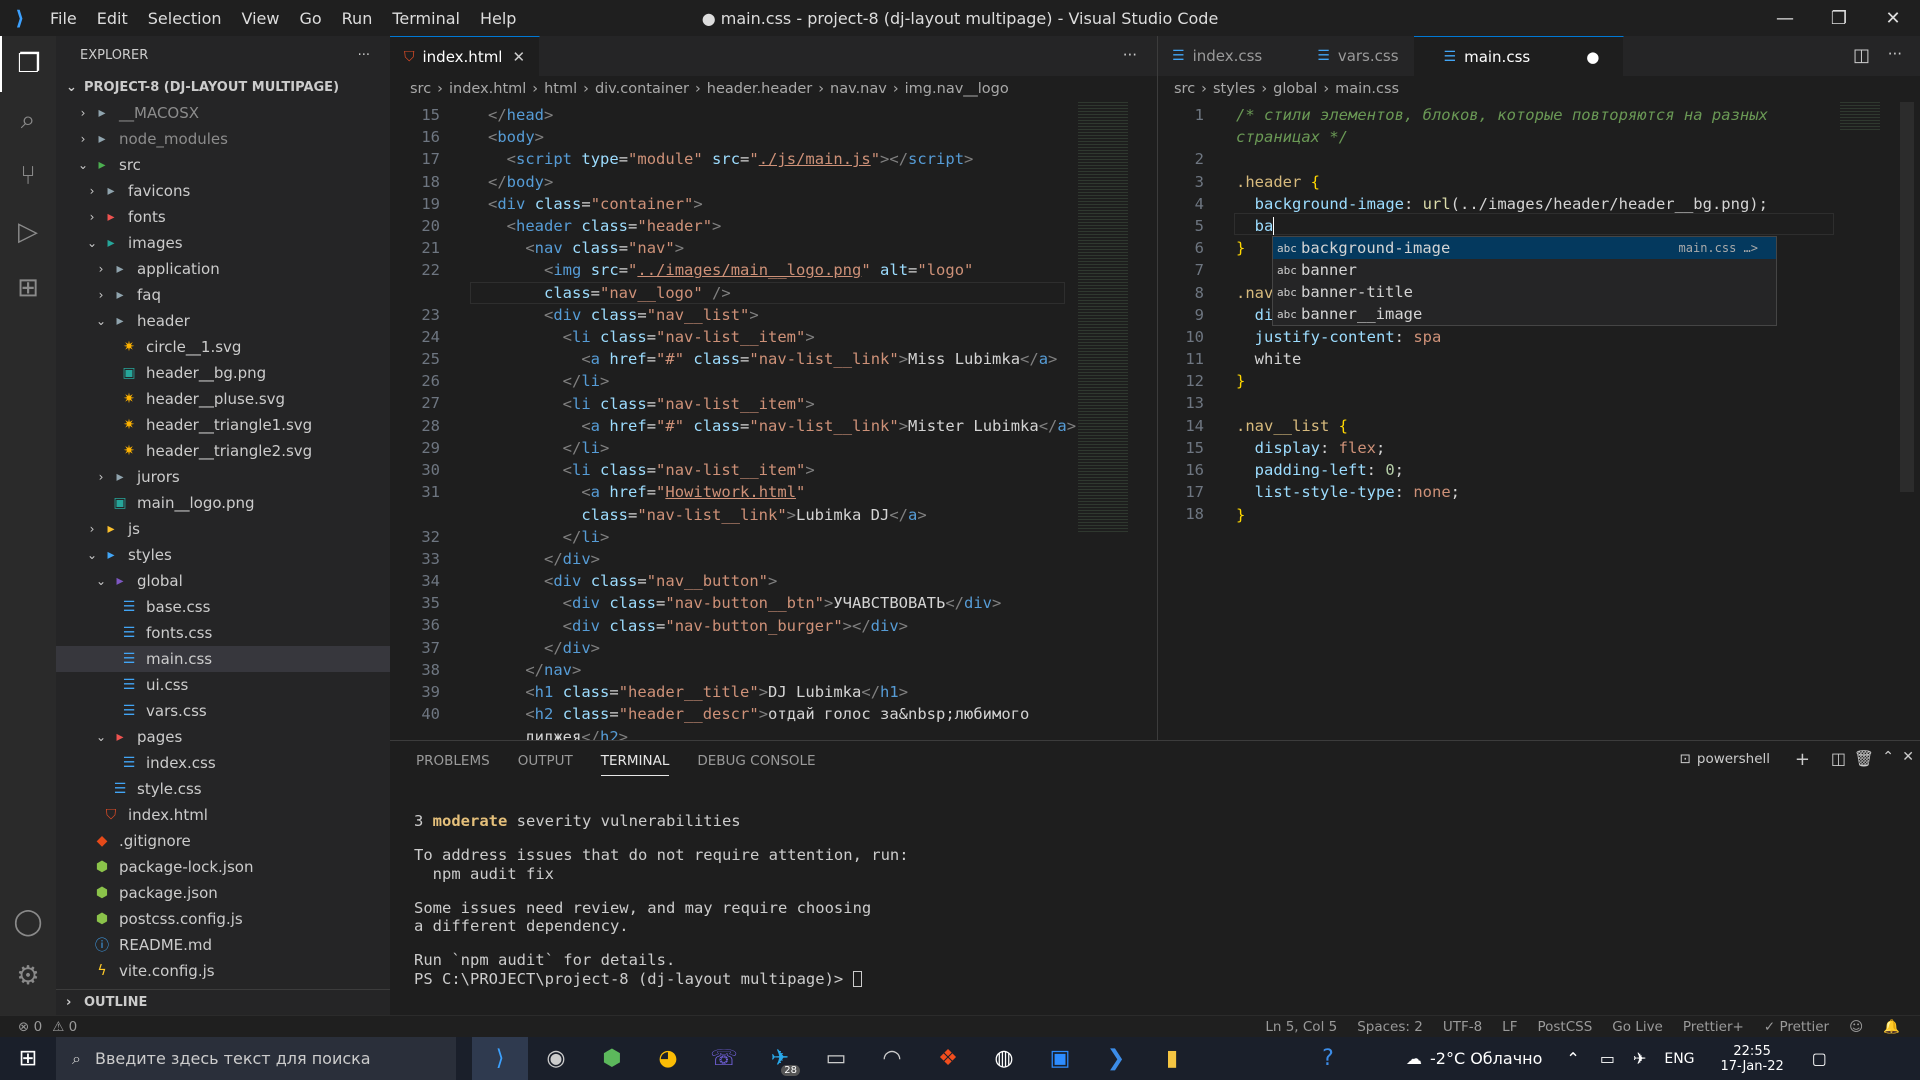  I want to click on tree-file: ☰ style.css, so click(223, 789).